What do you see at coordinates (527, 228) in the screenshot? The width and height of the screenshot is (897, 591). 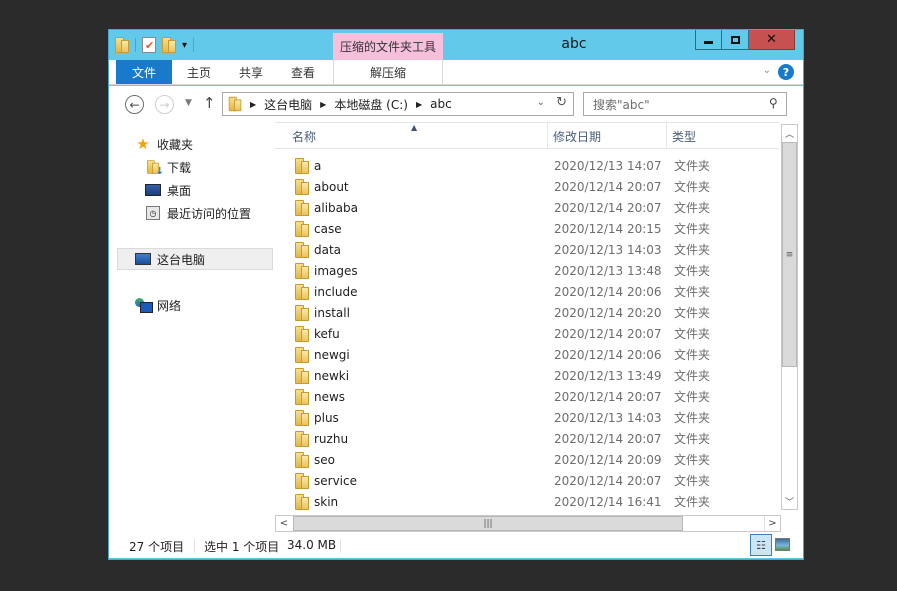 I see `file-row: case 2020/12/14 20:15 文件夹` at bounding box center [527, 228].